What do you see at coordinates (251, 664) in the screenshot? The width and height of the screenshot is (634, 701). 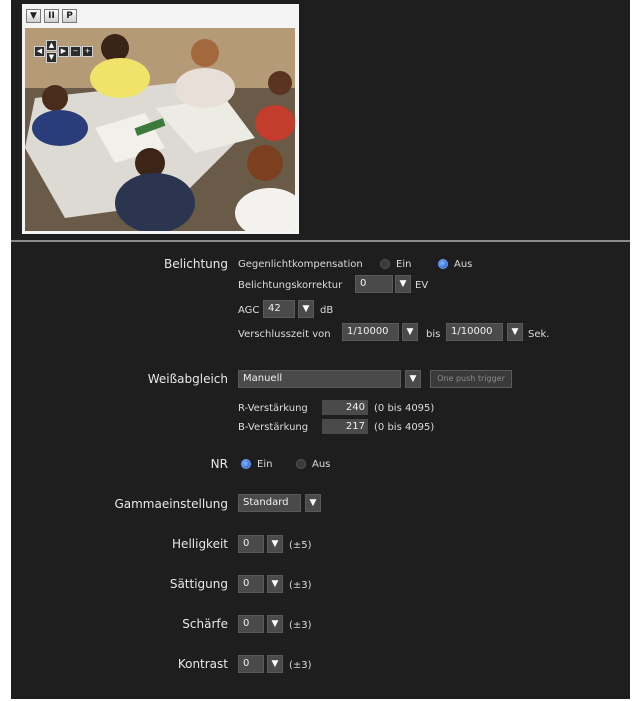 I see `kontrast-select: 0` at bounding box center [251, 664].